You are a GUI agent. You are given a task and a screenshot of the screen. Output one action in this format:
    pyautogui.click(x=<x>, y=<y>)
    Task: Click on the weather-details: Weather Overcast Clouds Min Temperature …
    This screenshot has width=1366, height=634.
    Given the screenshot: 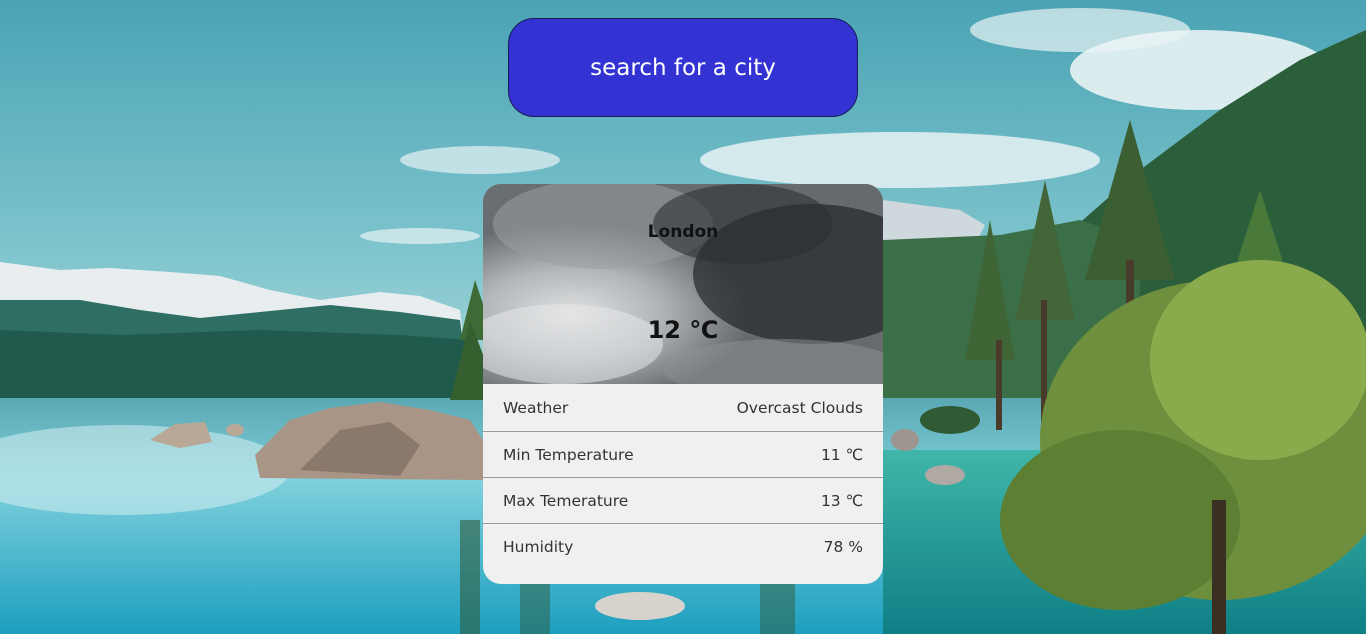 What is the action you would take?
    pyautogui.click(x=683, y=476)
    